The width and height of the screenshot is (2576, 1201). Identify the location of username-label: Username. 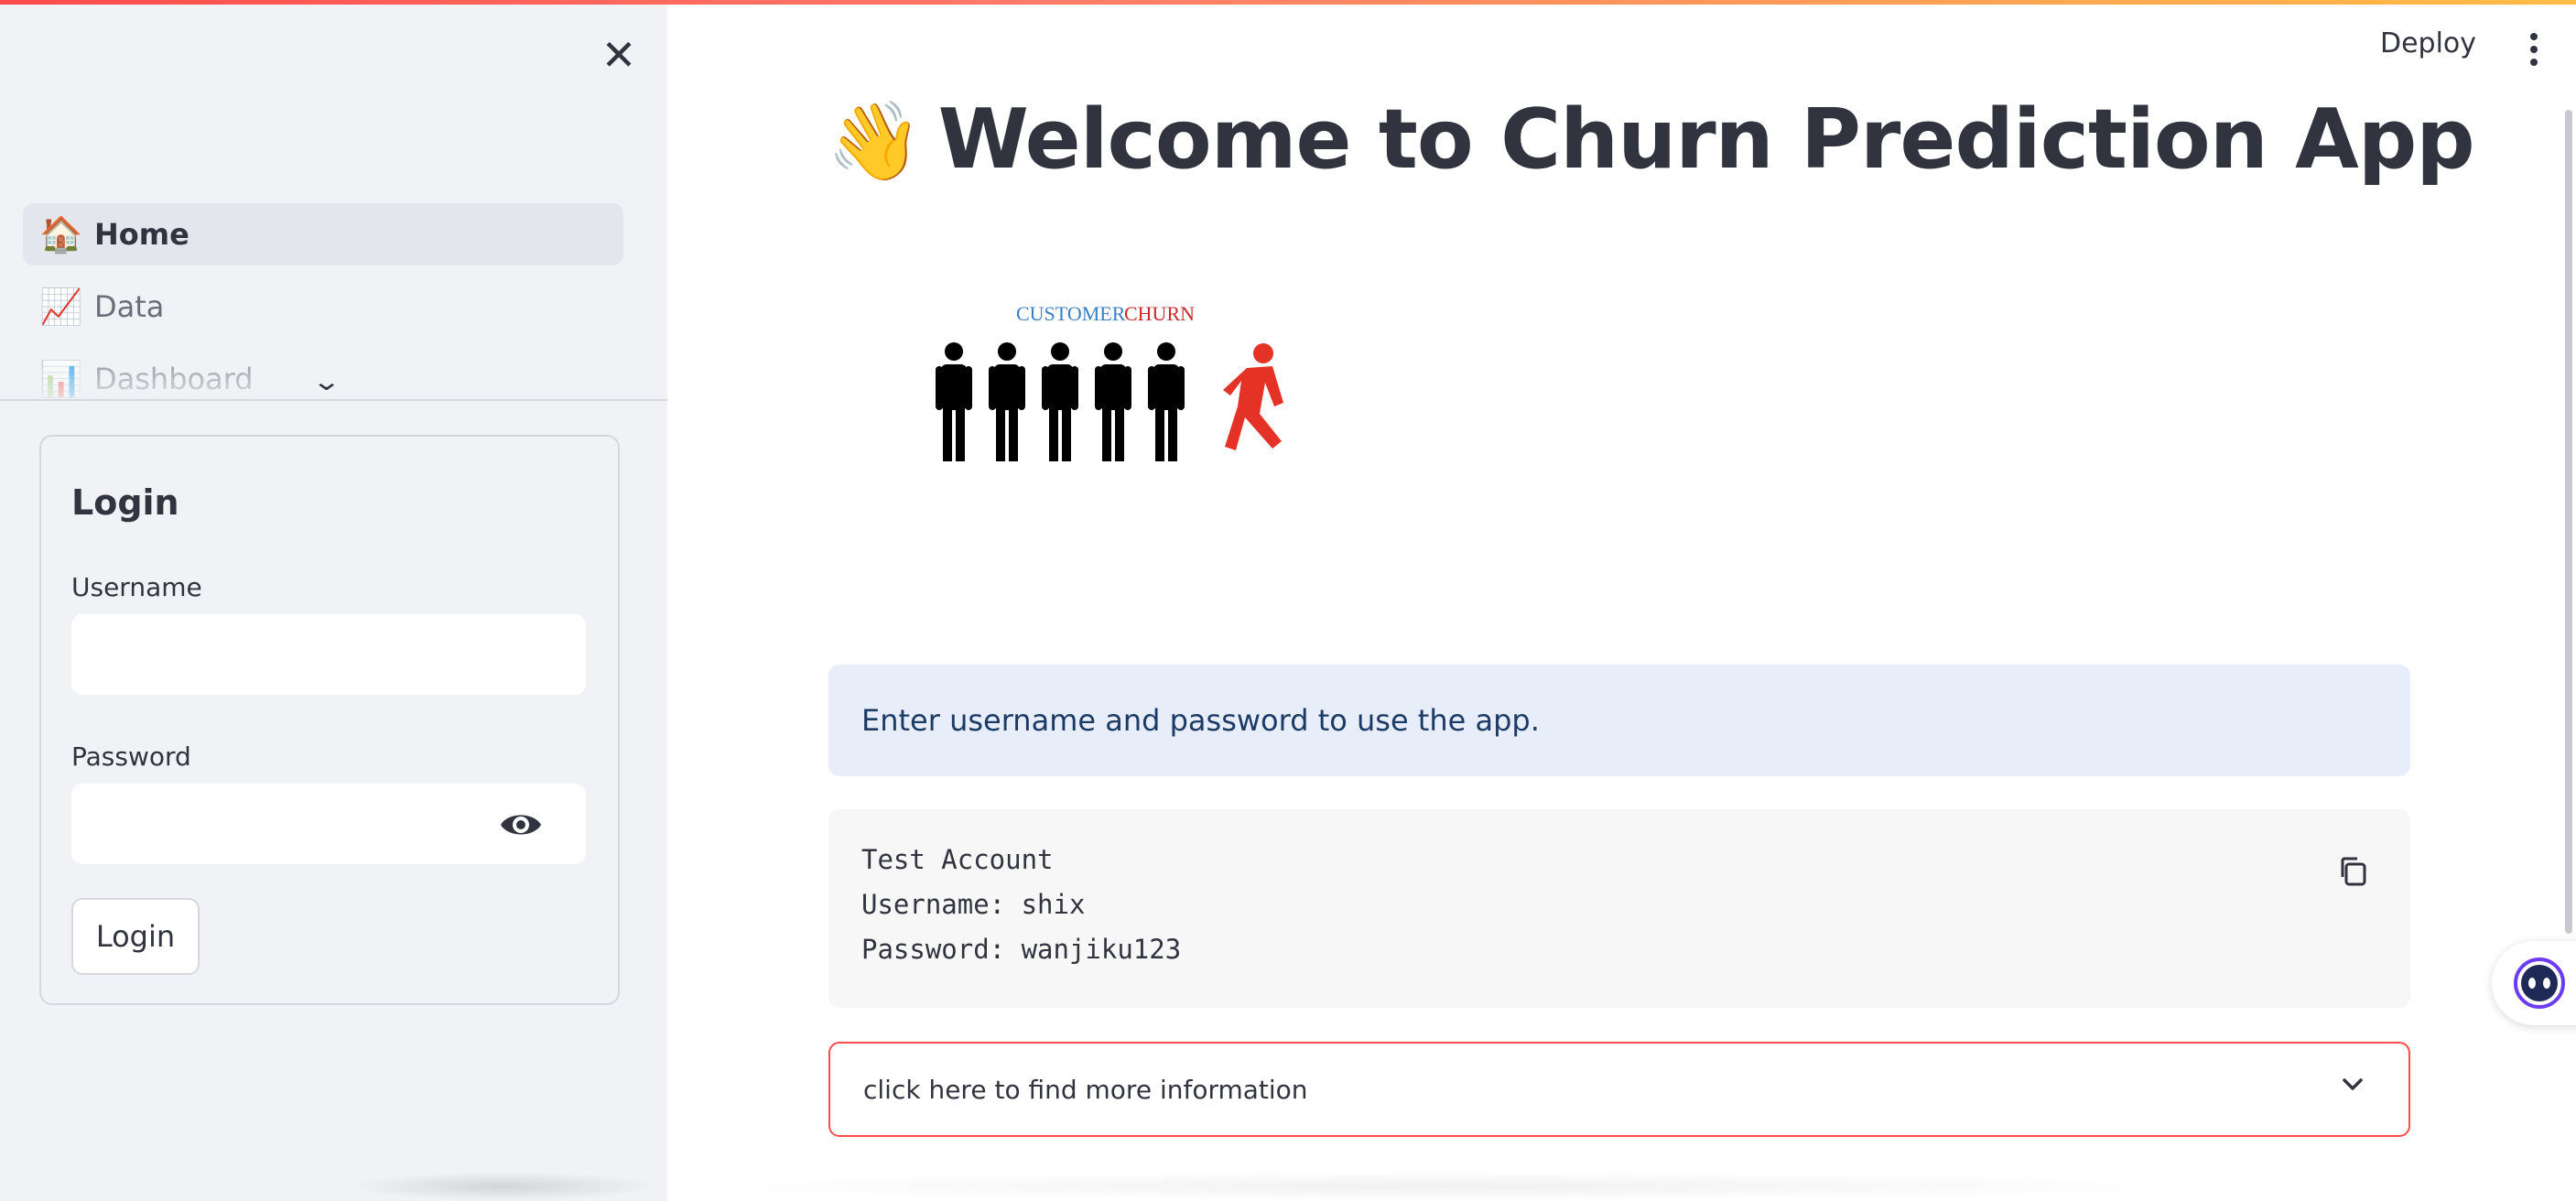
(137, 587).